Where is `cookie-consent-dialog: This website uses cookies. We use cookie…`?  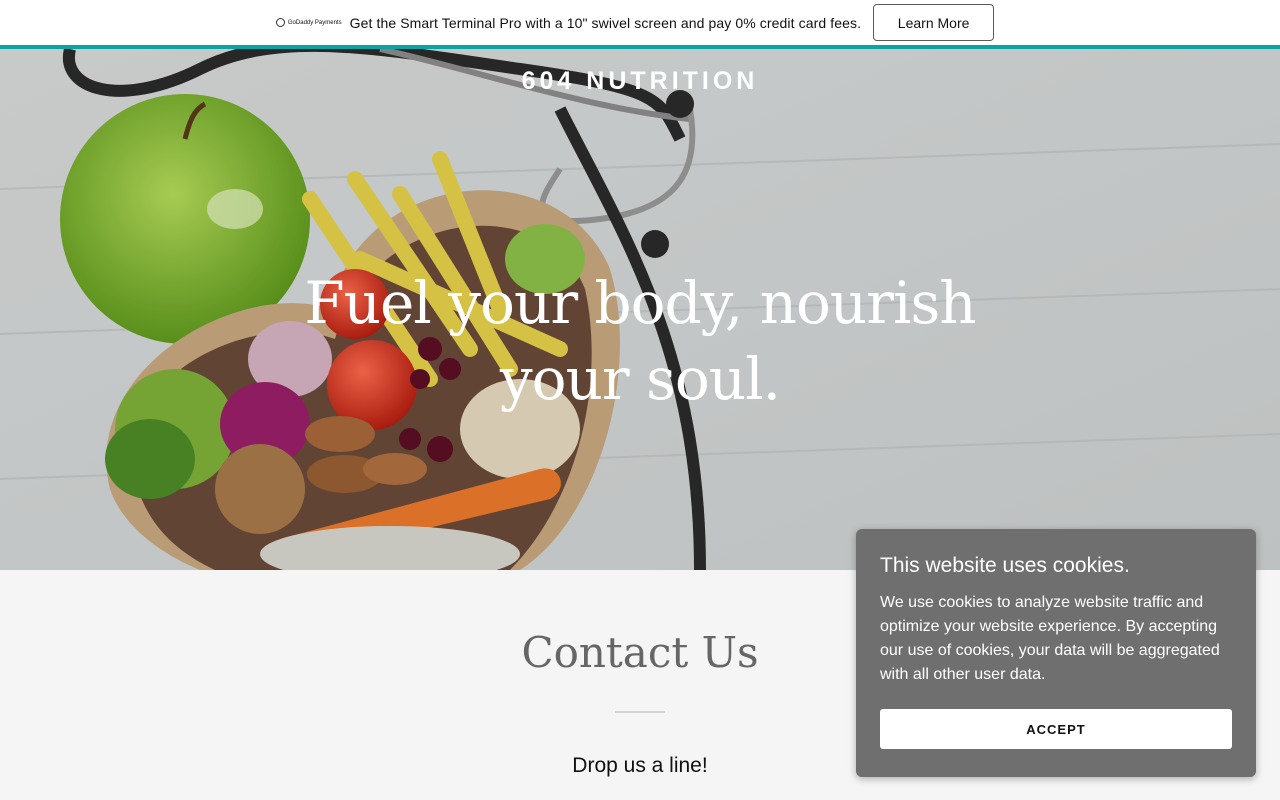 cookie-consent-dialog: This website uses cookies. We use cookie… is located at coordinates (1056, 653).